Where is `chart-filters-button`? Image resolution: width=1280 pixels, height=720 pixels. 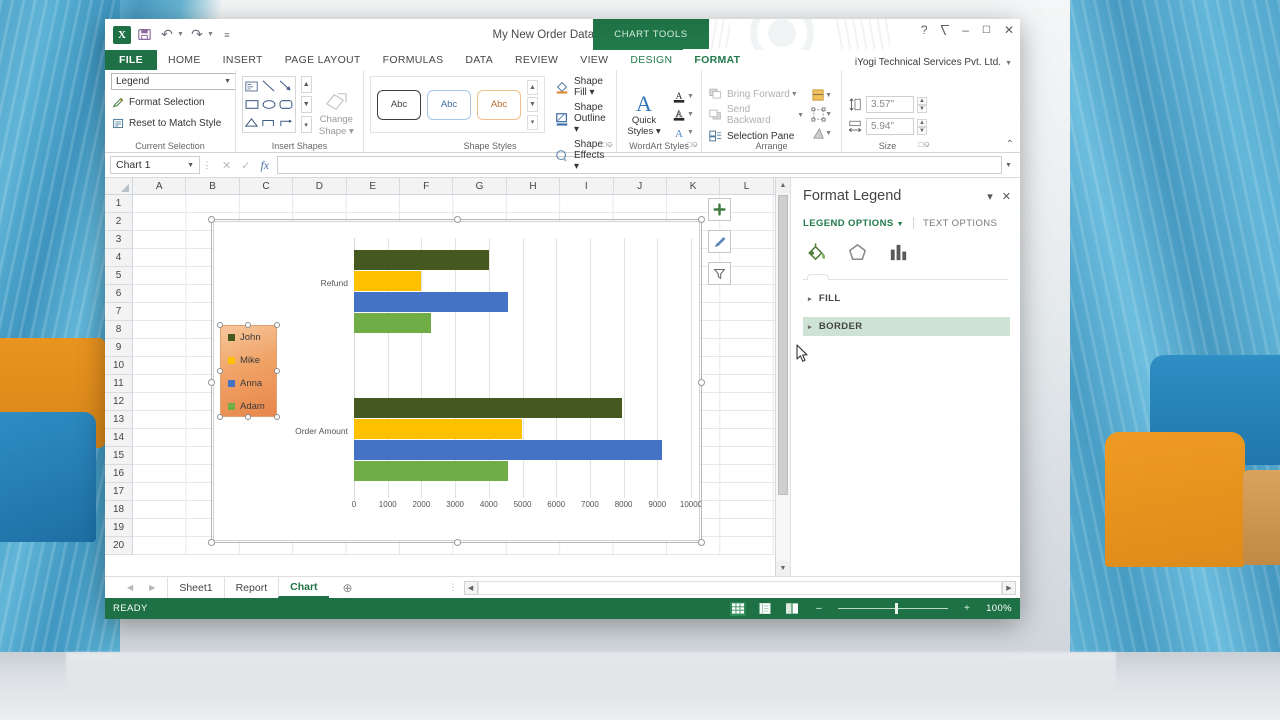 chart-filters-button is located at coordinates (719, 273).